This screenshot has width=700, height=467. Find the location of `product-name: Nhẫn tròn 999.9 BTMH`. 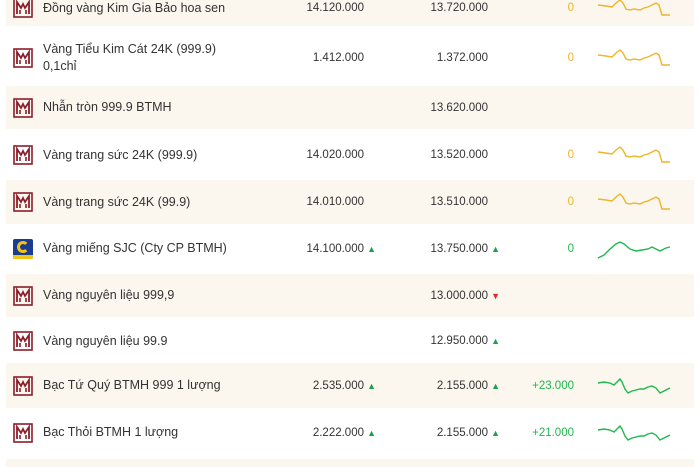

product-name: Nhẫn tròn 999.9 BTMH is located at coordinates (143, 107).